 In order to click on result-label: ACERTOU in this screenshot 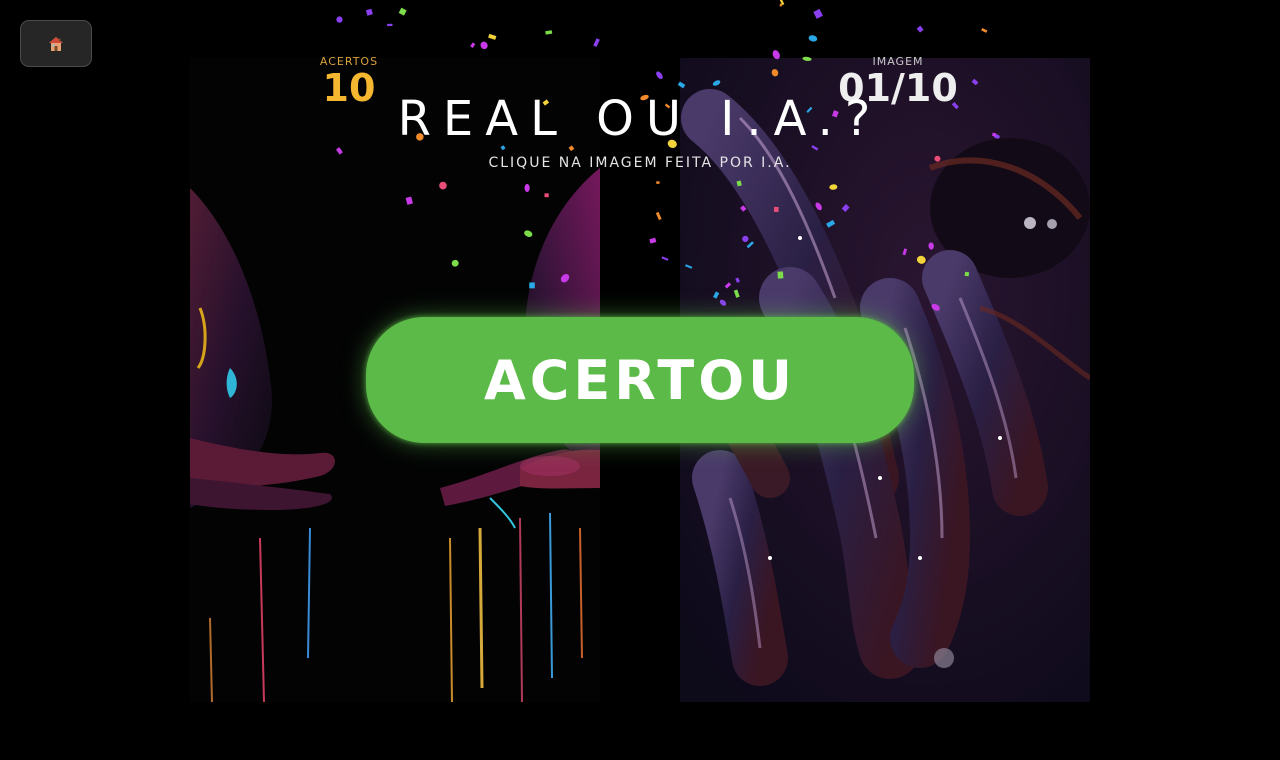, I will do `click(640, 380)`.